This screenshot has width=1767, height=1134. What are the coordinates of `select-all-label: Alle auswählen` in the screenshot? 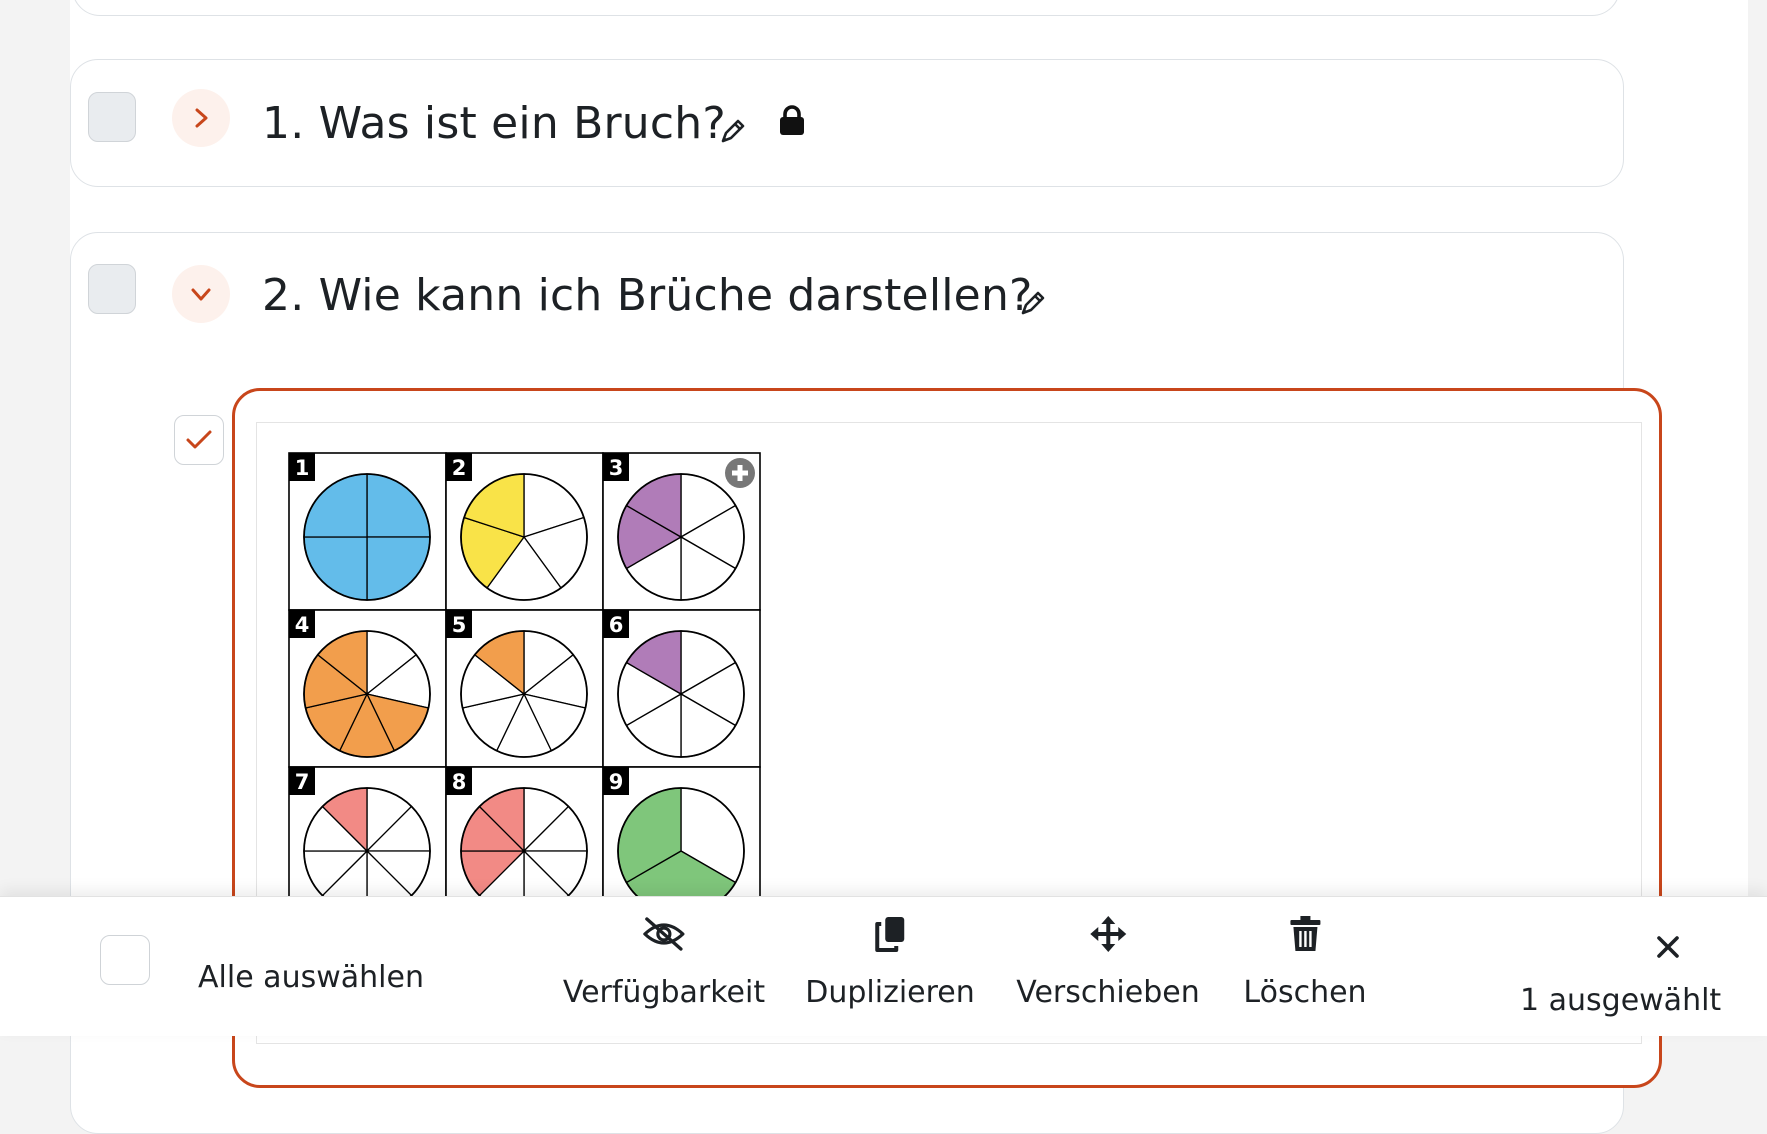 It's located at (311, 977).